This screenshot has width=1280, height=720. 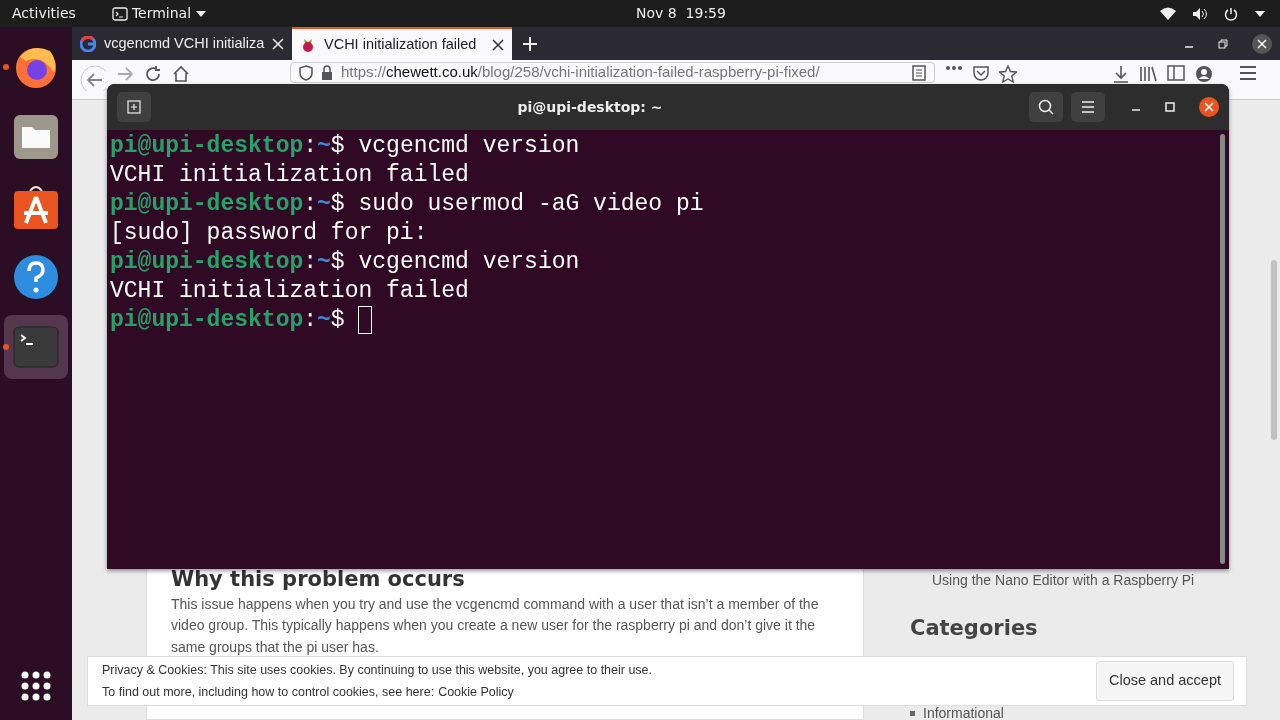 What do you see at coordinates (580, 72) in the screenshot?
I see `url-text: https://chewett.co.uk/blog/258/vchi-initialization-failed-raspberry-pi-fixed/` at bounding box center [580, 72].